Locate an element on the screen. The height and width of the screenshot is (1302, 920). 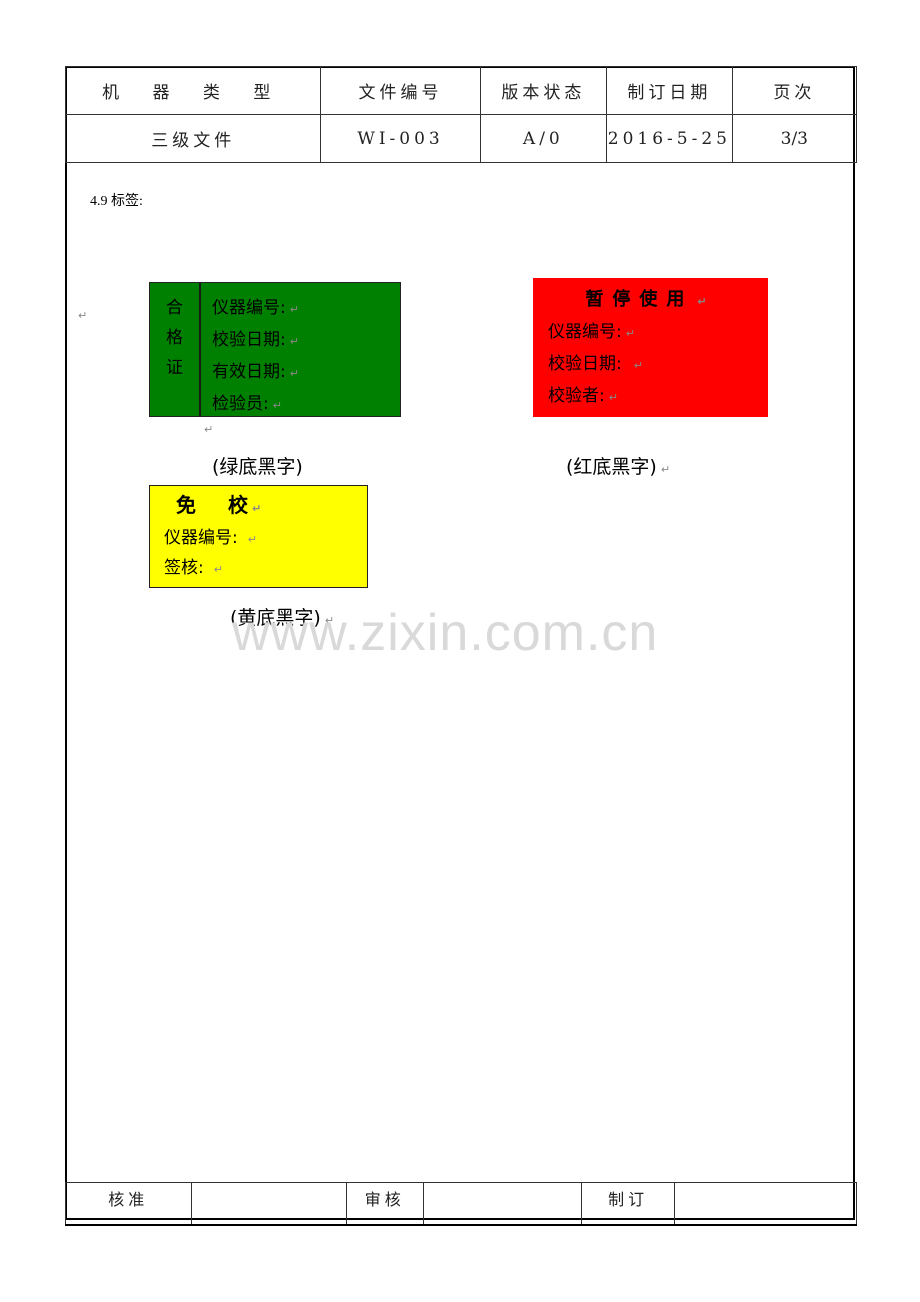
header-version-value: A/0 is located at coordinates (543, 138).